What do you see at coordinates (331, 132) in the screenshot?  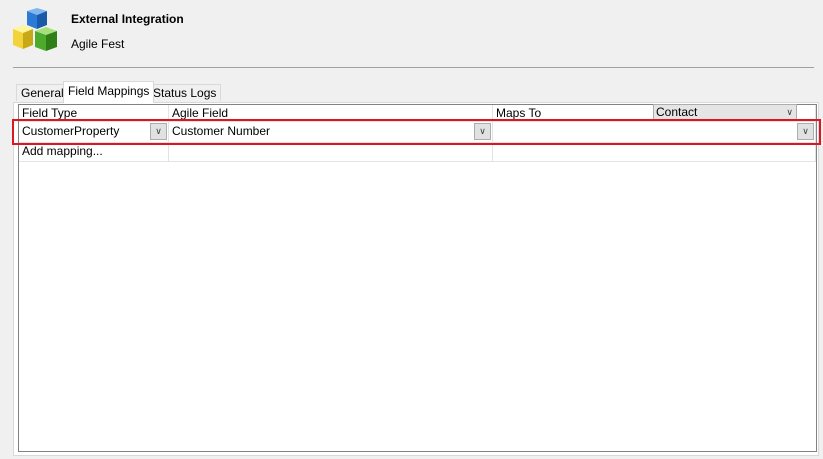 I see `agile-field-cell: Customer Number ∨` at bounding box center [331, 132].